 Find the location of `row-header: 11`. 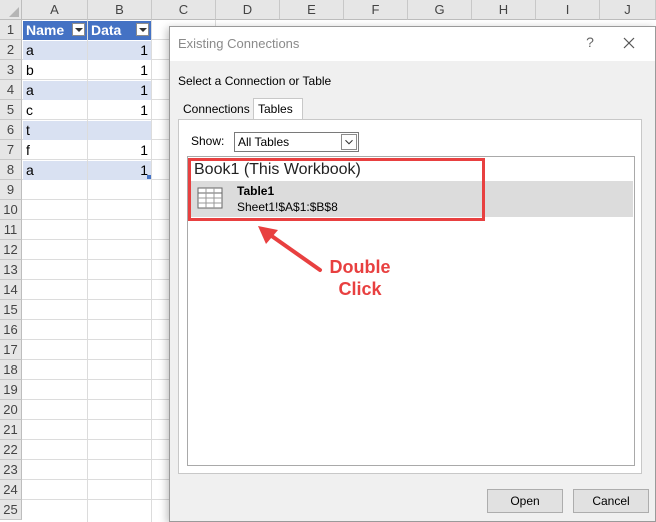

row-header: 11 is located at coordinates (11, 230).